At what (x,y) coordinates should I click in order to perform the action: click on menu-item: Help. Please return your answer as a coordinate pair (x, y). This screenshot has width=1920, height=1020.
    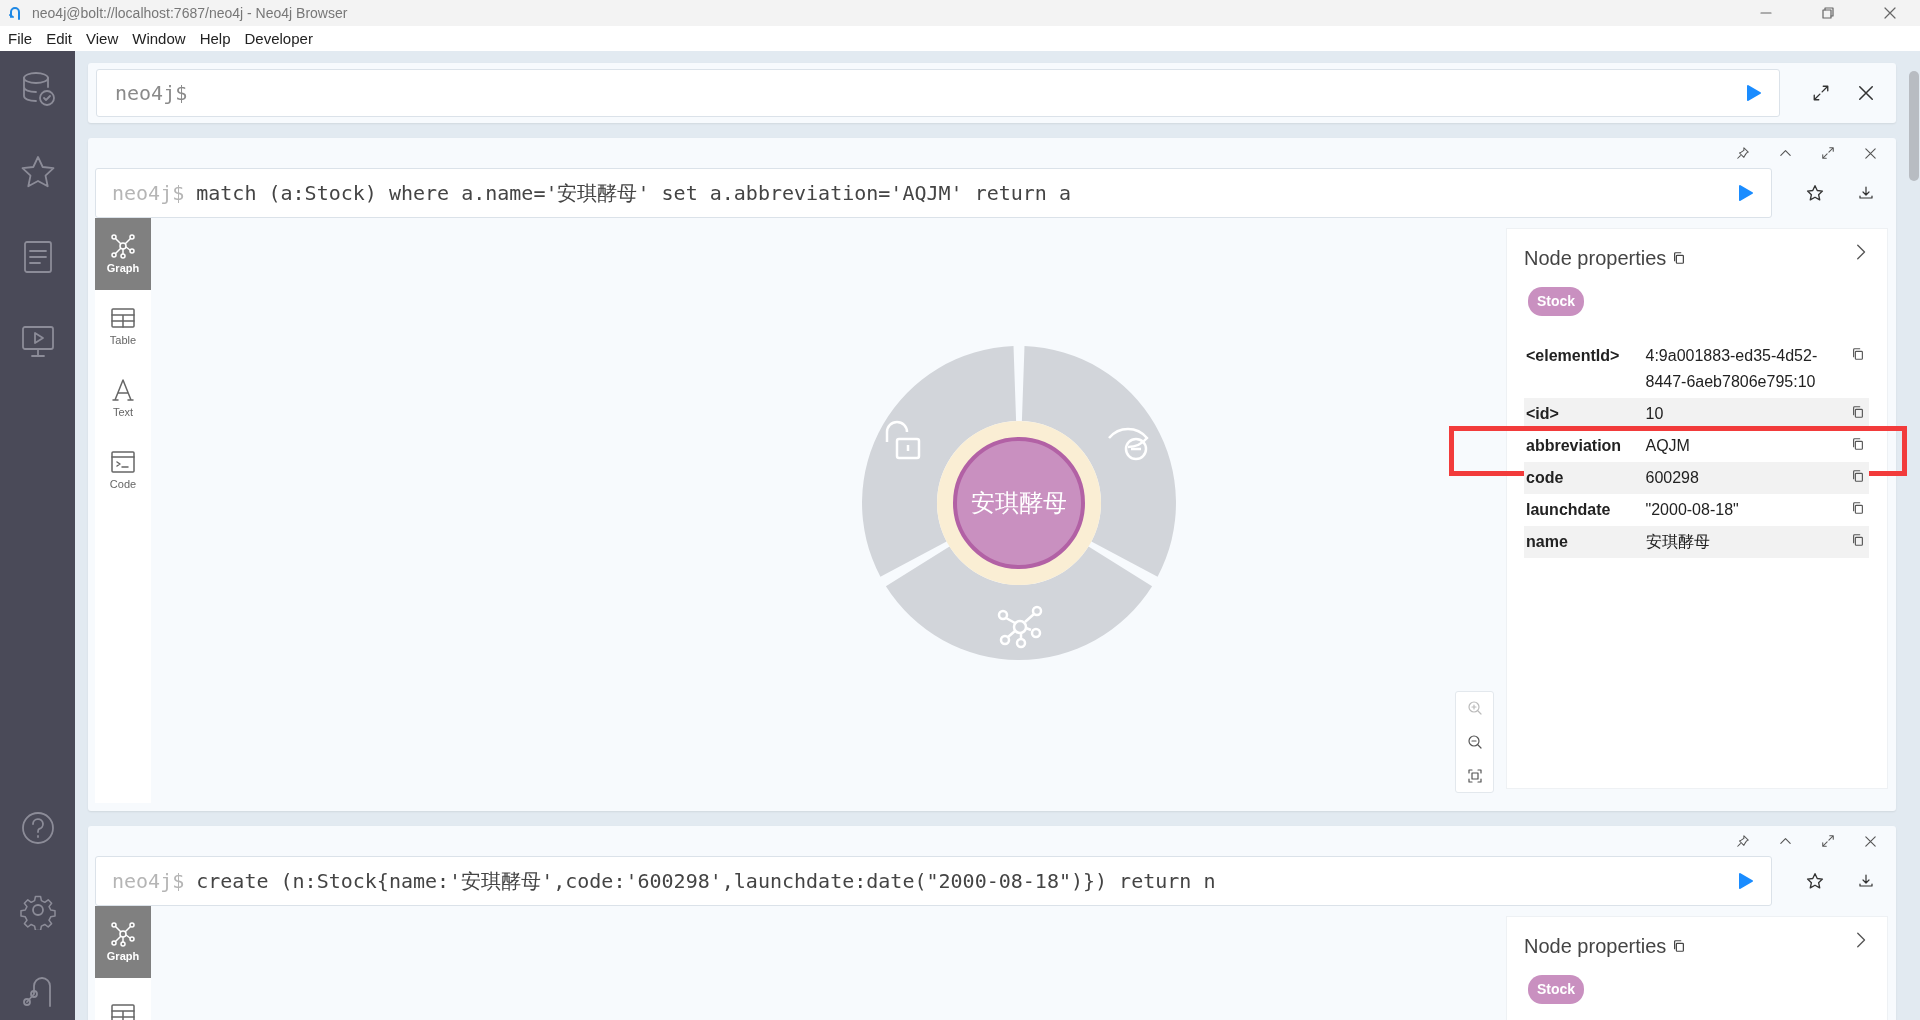
    Looking at the image, I should click on (215, 39).